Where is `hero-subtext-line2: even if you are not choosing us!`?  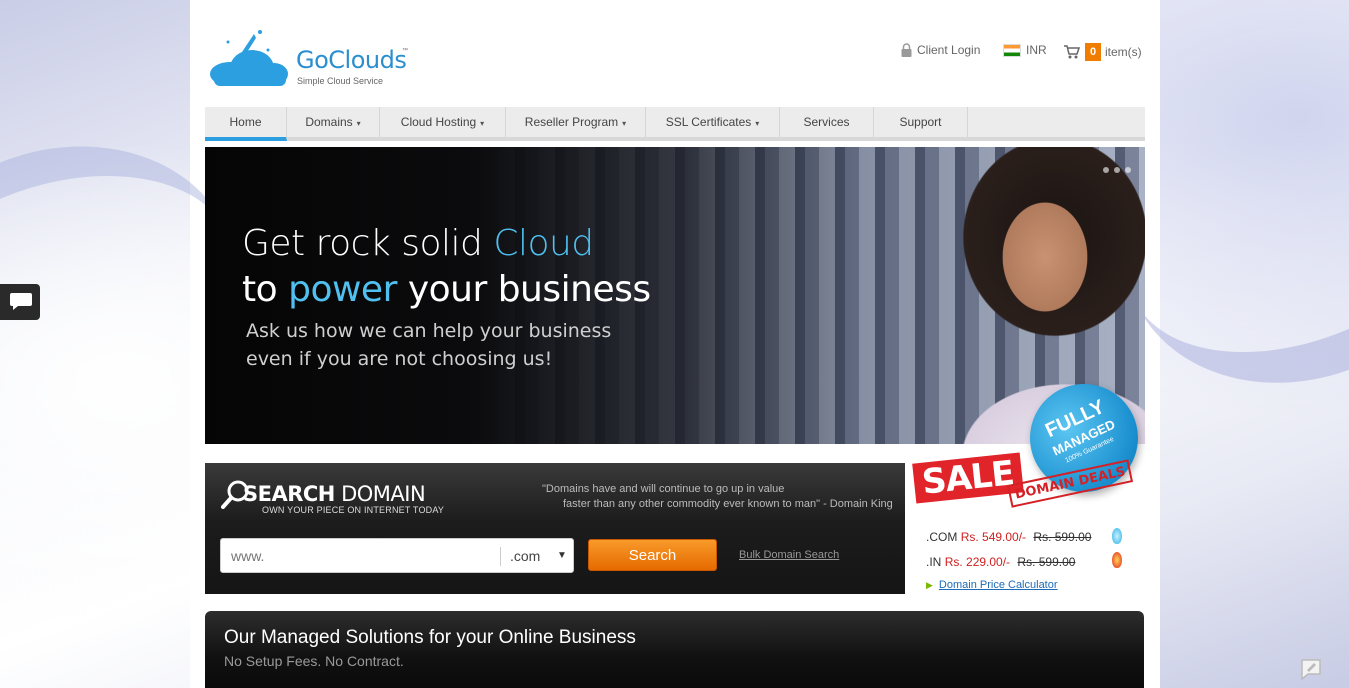
hero-subtext-line2: even if you are not choosing us! is located at coordinates (399, 359).